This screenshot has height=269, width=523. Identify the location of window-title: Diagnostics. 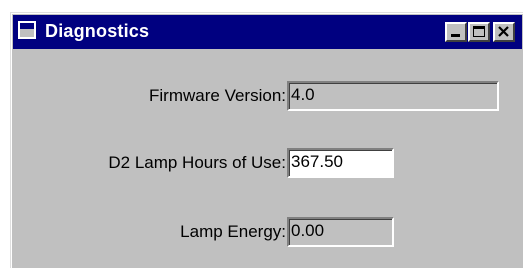
(97, 31).